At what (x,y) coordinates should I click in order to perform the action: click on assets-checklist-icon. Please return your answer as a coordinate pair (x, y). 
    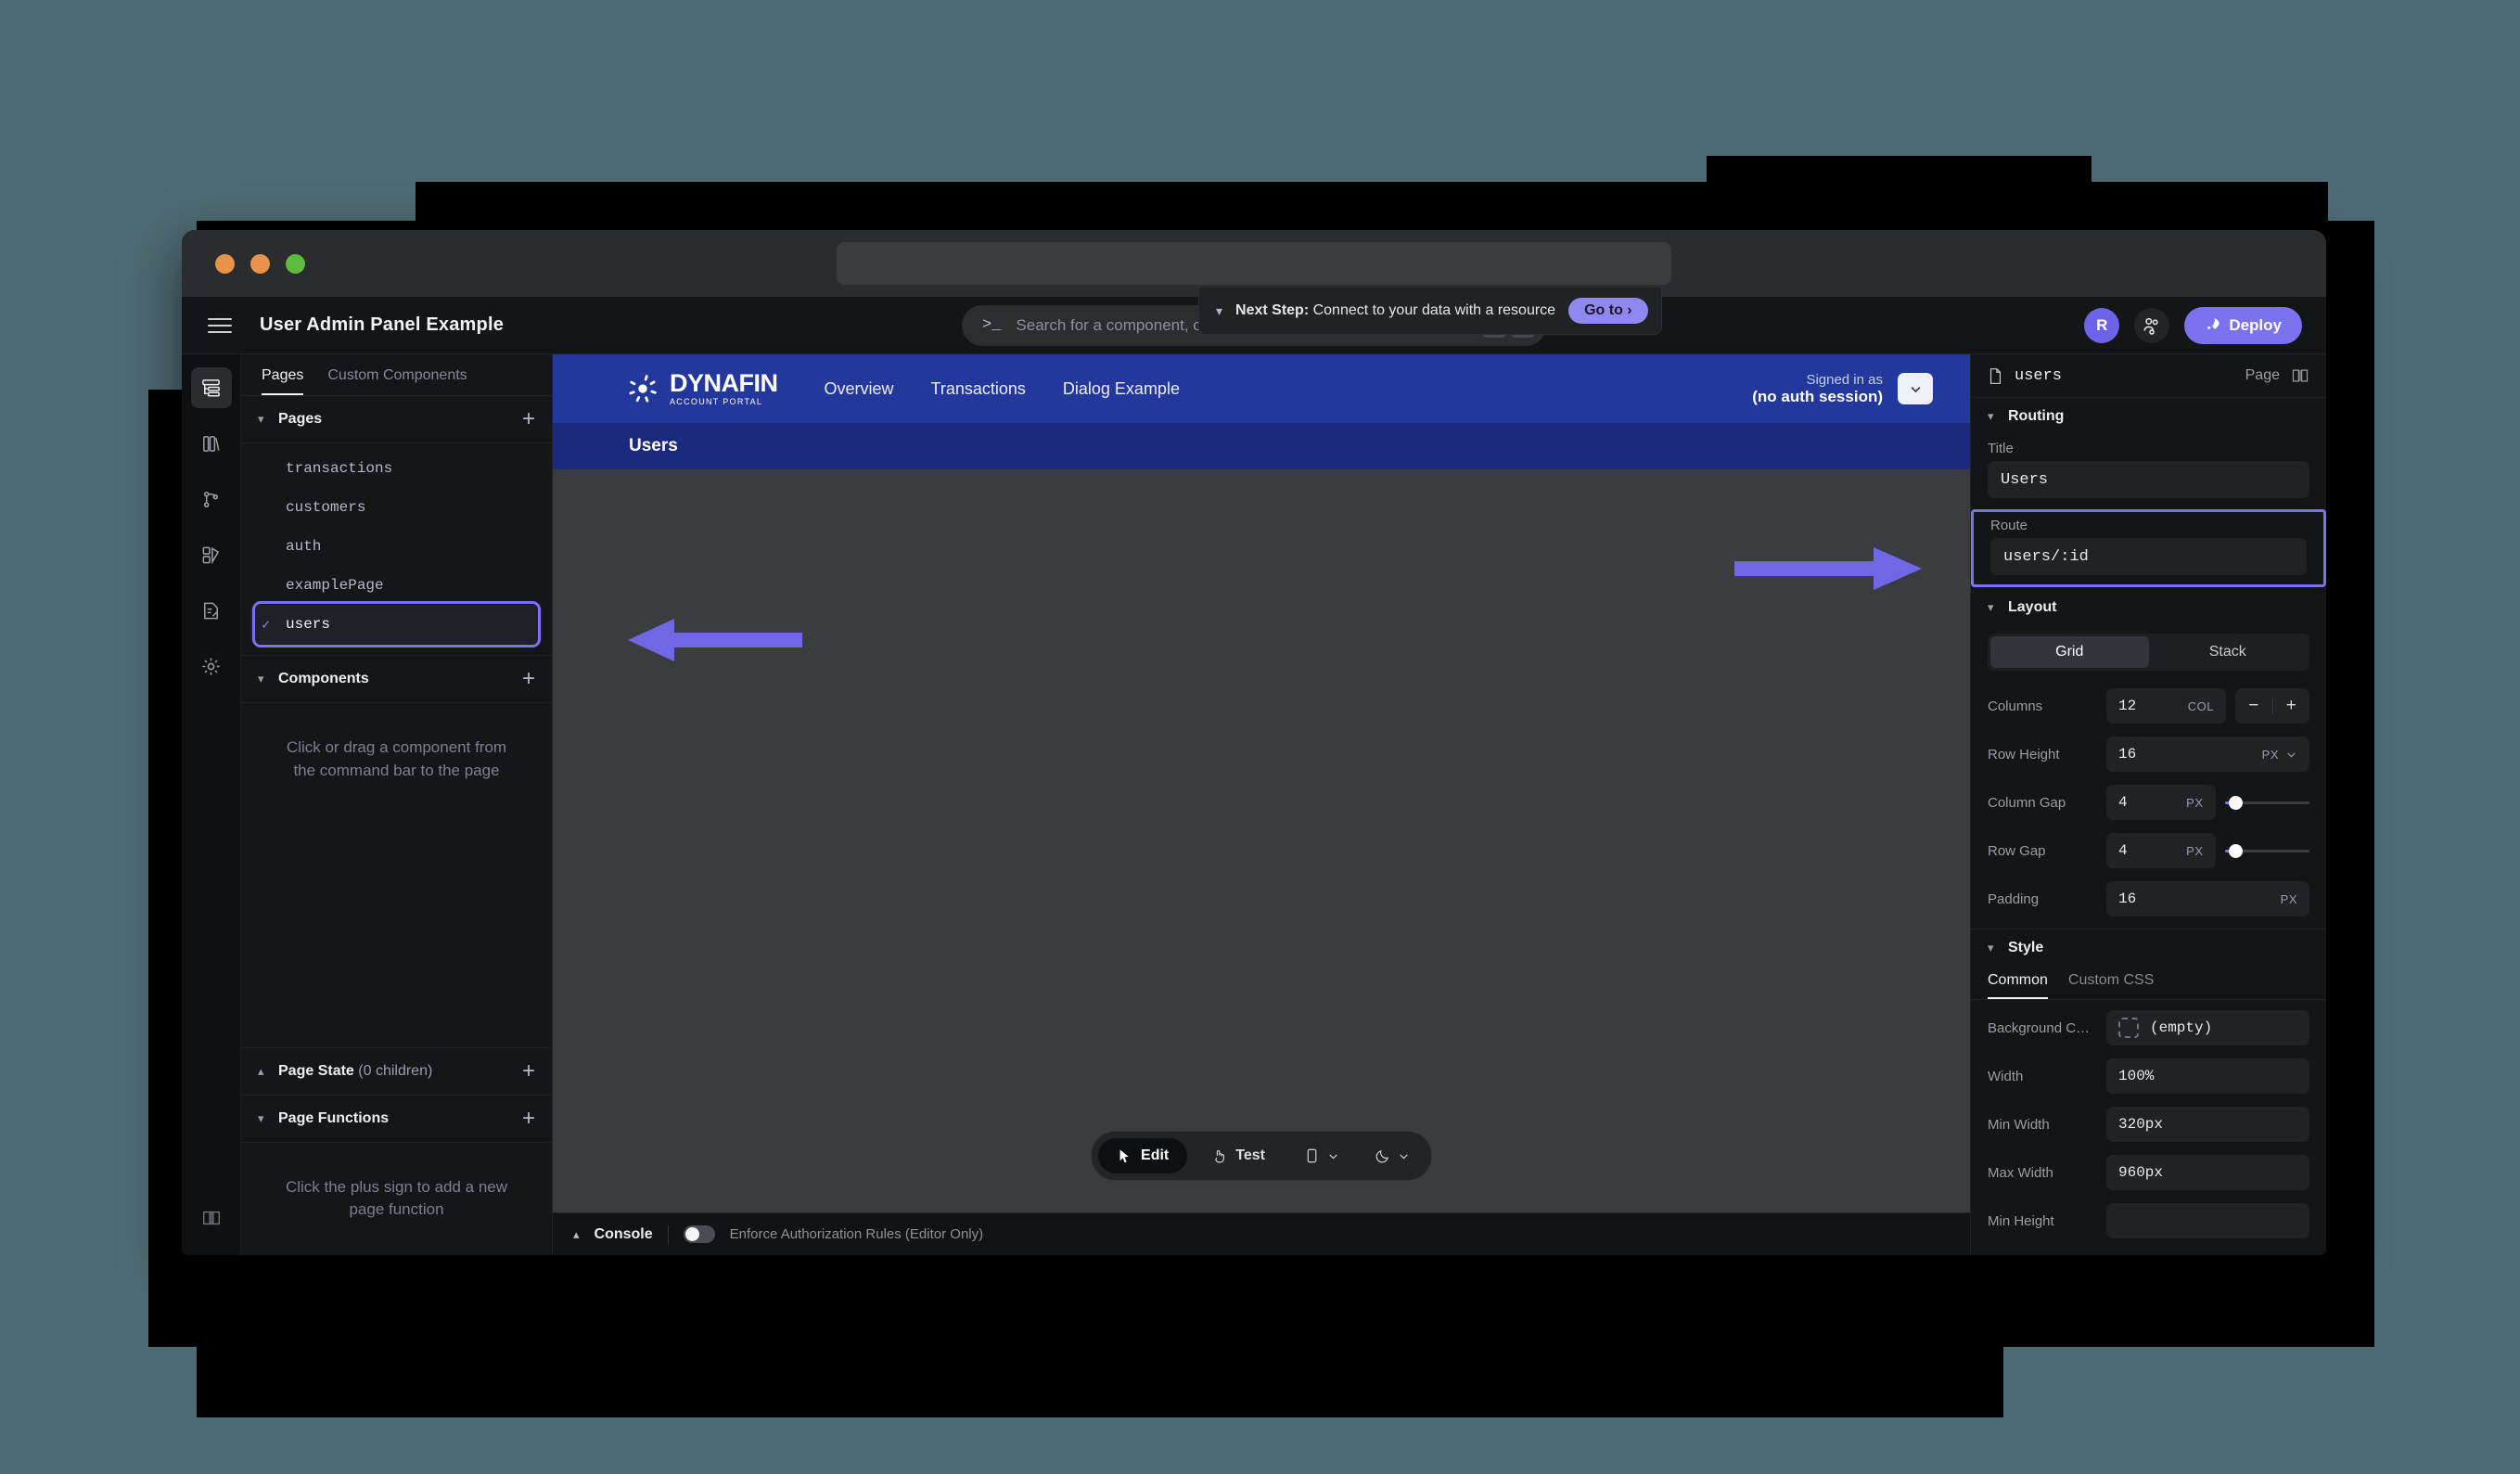
    Looking at the image, I should click on (211, 610).